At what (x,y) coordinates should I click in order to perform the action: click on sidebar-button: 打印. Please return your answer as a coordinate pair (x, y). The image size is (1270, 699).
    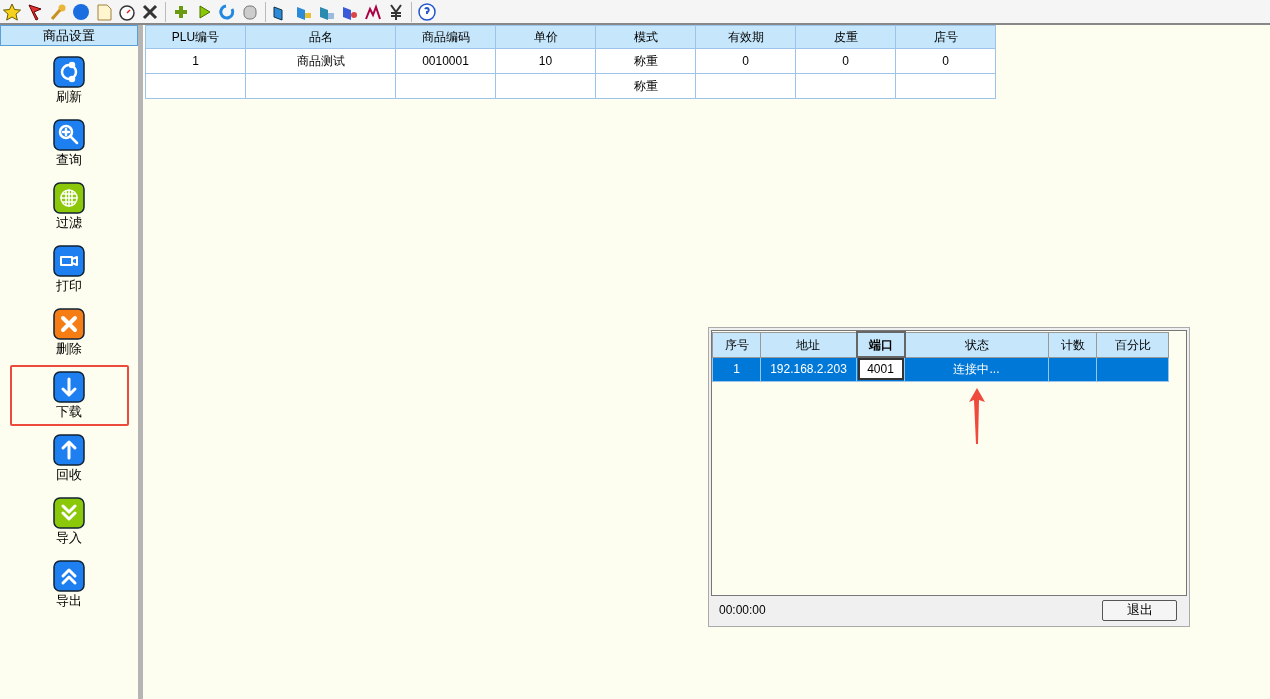
    Looking at the image, I should click on (69, 269).